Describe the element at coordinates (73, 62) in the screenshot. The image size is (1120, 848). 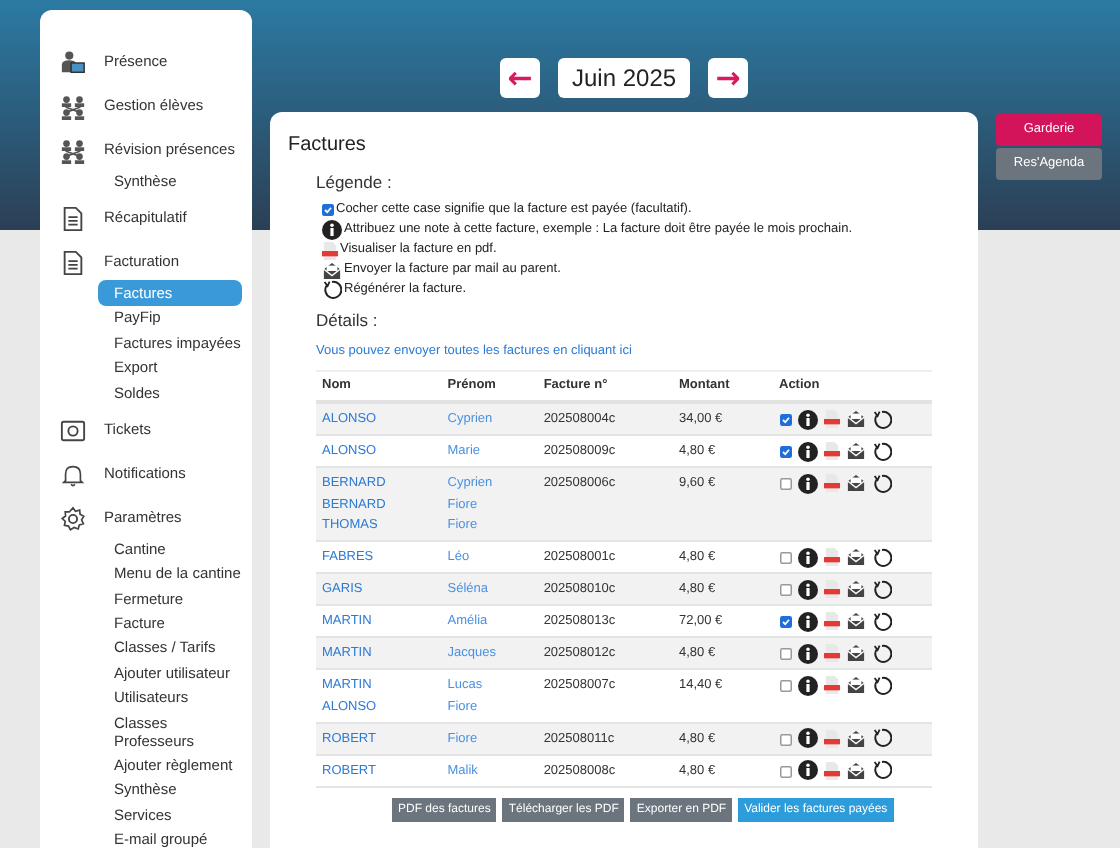
I see `person-icon` at that location.